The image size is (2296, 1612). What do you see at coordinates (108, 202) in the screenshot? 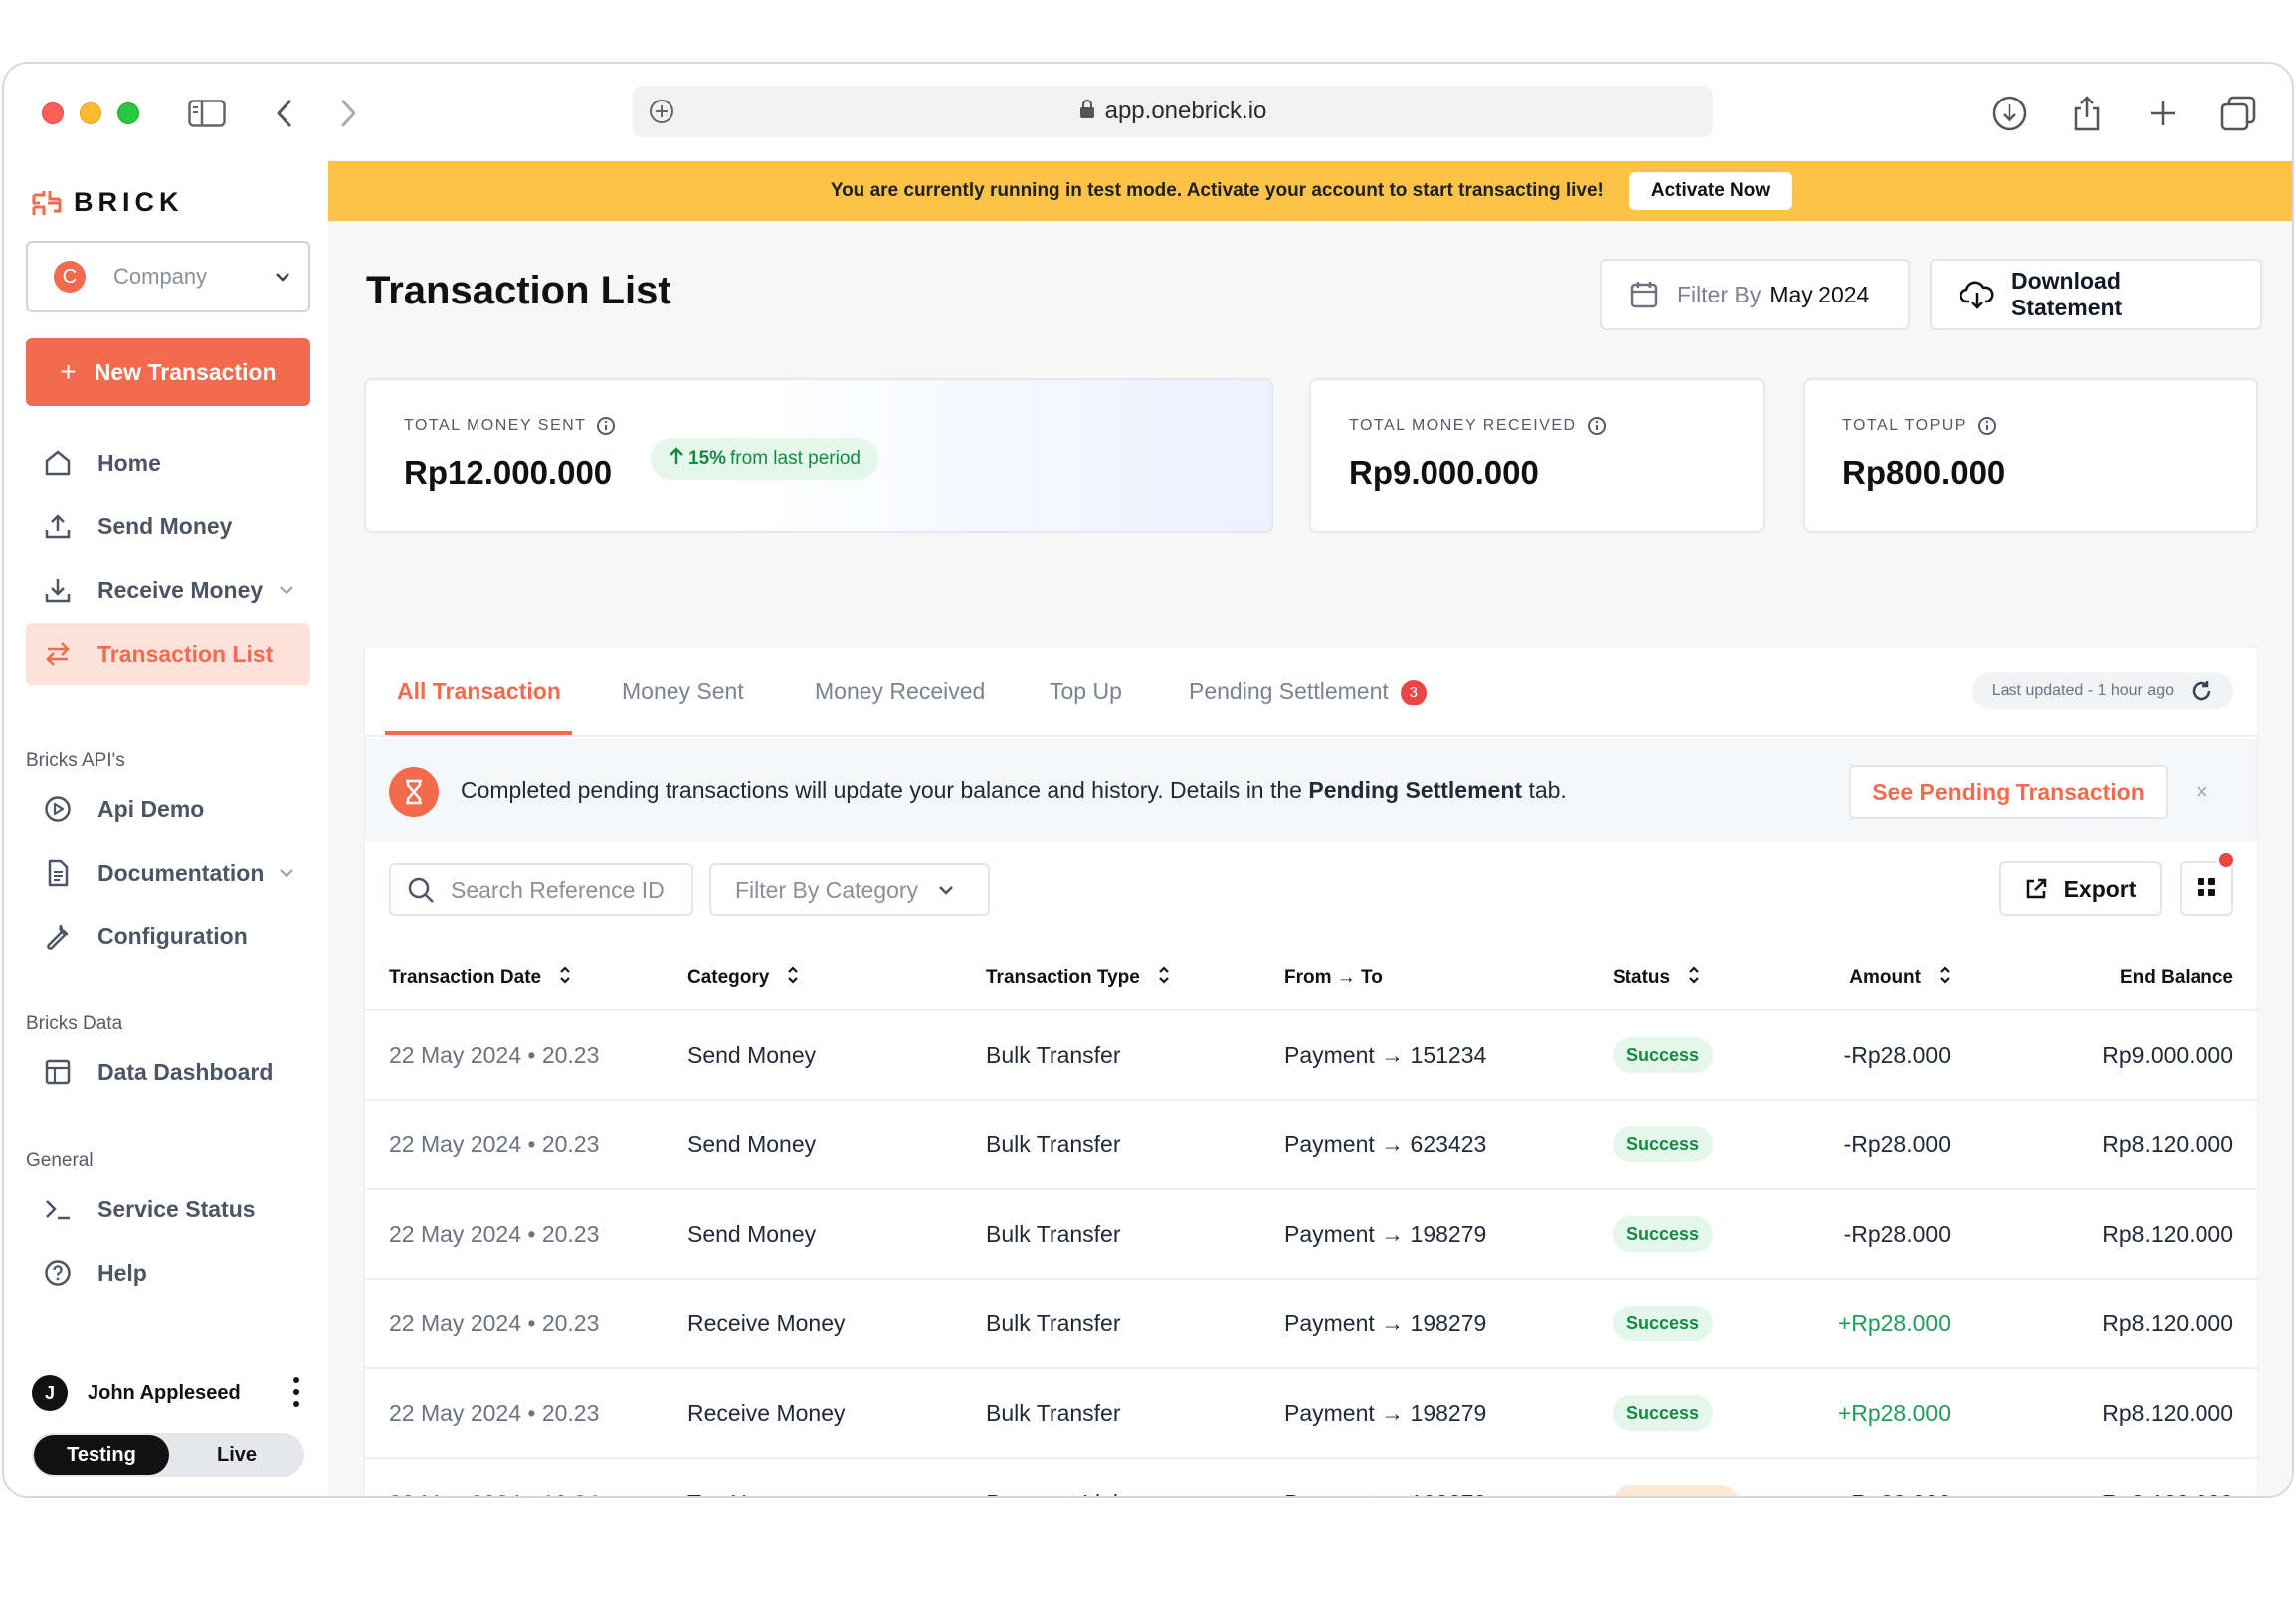
I see `brick-logo: BRICK` at bounding box center [108, 202].